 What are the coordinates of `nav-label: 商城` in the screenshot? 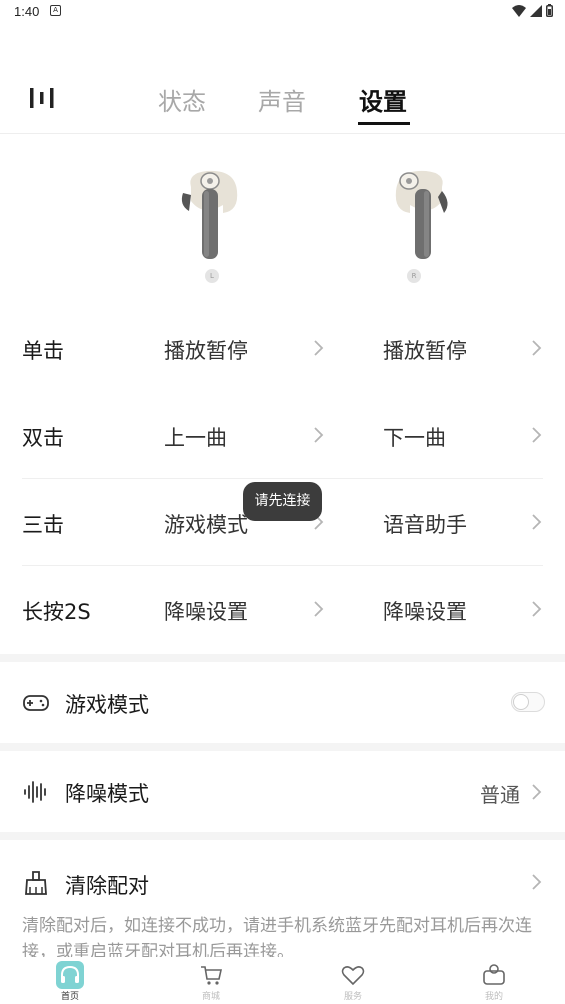 It's located at (210, 997).